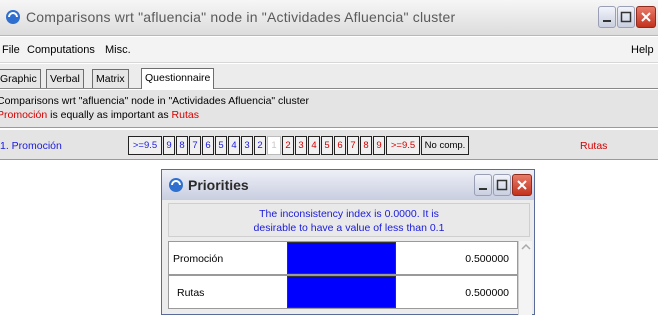  I want to click on priorities-scrollbar, so click(525, 278).